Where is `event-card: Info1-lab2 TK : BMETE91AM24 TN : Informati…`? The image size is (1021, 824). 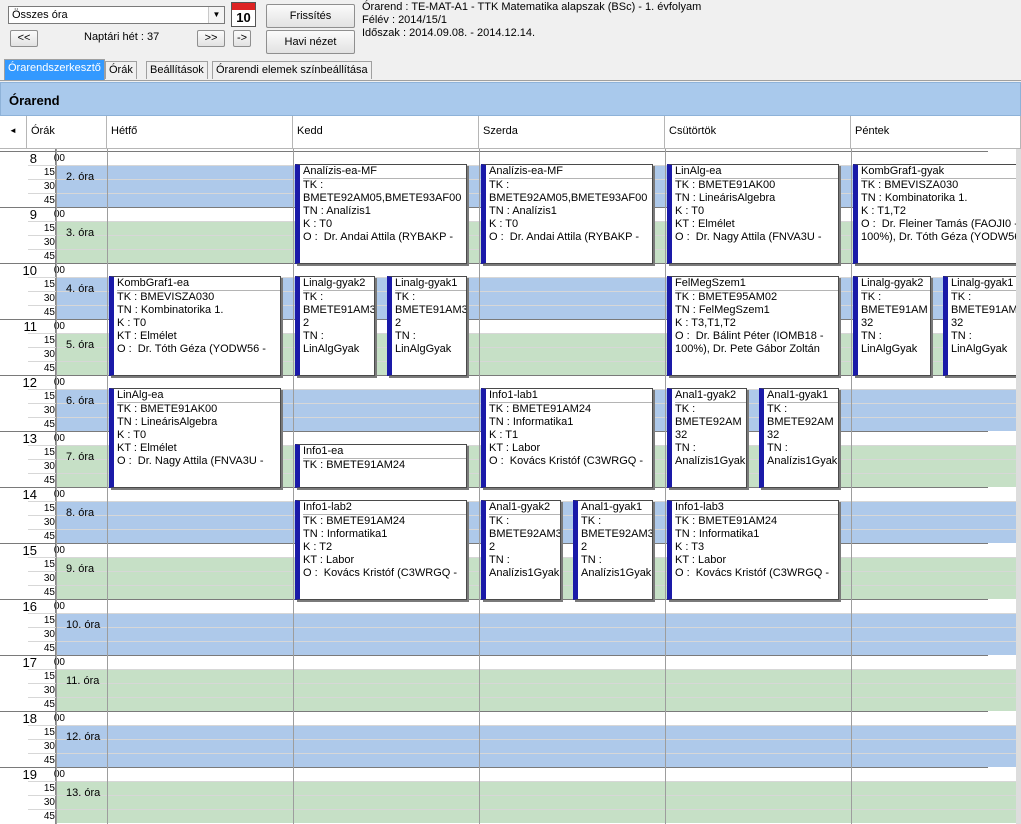 event-card: Info1-lab2 TK : BMETE91AM24 TN : Informati… is located at coordinates (381, 550).